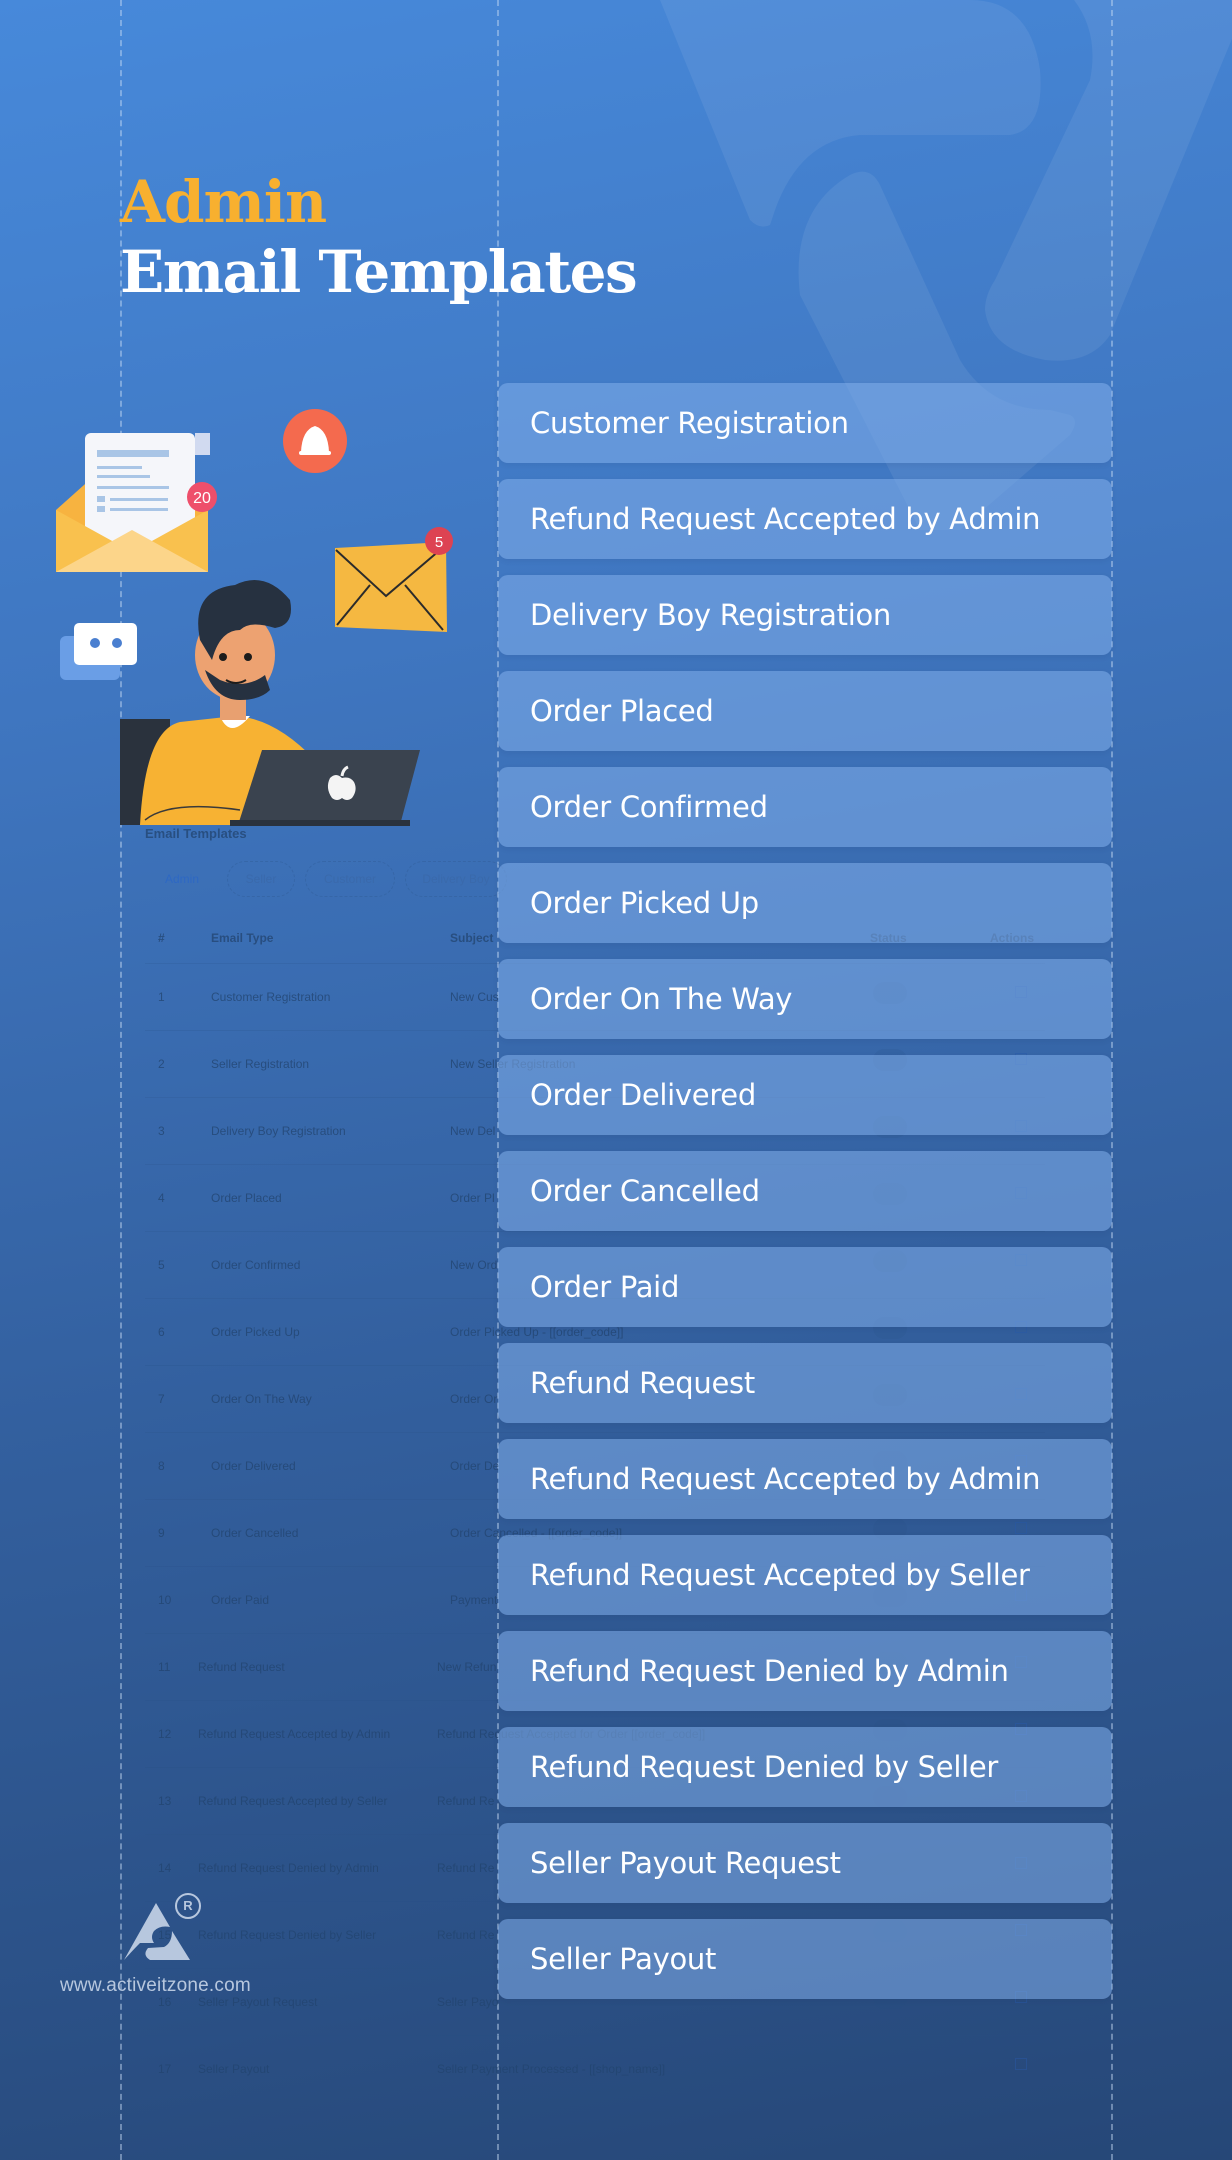  What do you see at coordinates (165, 1801) in the screenshot?
I see `cell-num: 13` at bounding box center [165, 1801].